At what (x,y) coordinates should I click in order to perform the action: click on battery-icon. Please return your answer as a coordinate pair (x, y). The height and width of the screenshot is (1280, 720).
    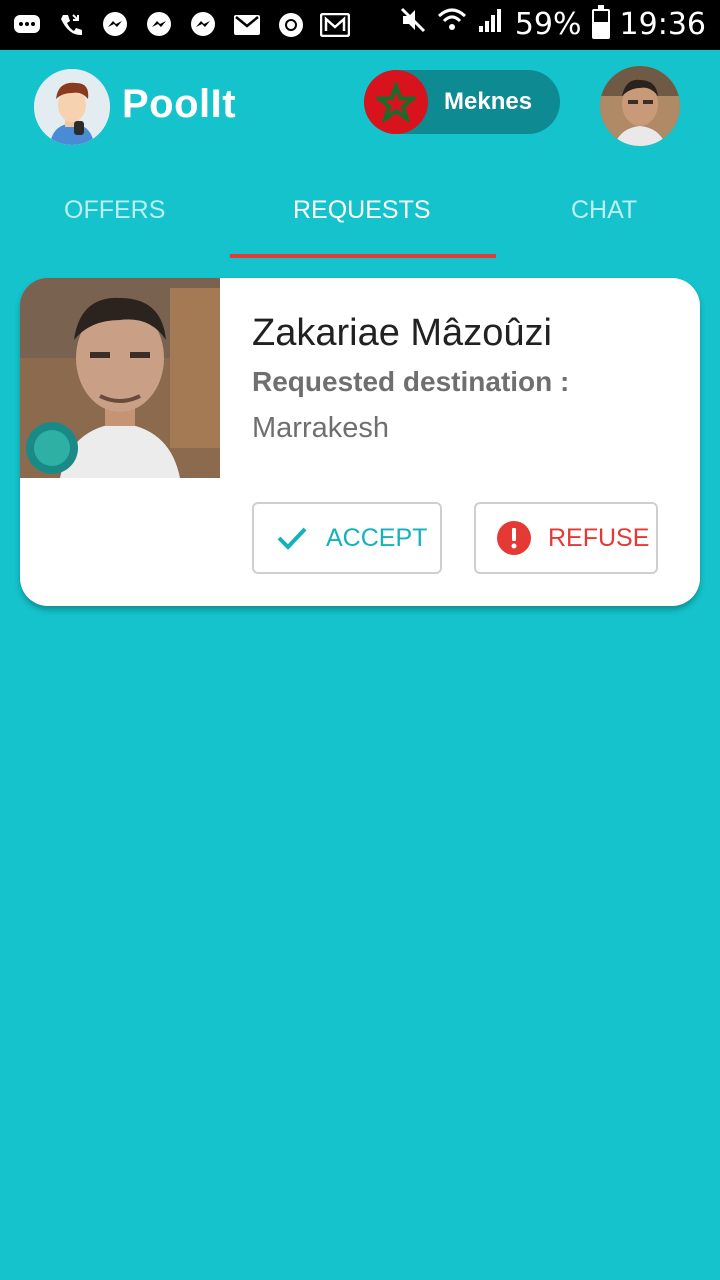
    Looking at the image, I should click on (600, 22).